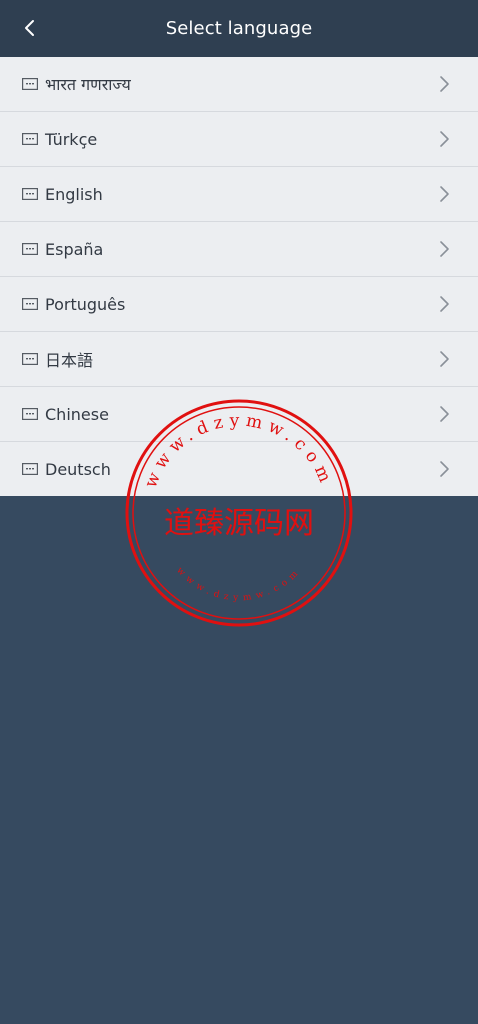  Describe the element at coordinates (77, 414) in the screenshot. I see `language-label: Chinese` at that location.